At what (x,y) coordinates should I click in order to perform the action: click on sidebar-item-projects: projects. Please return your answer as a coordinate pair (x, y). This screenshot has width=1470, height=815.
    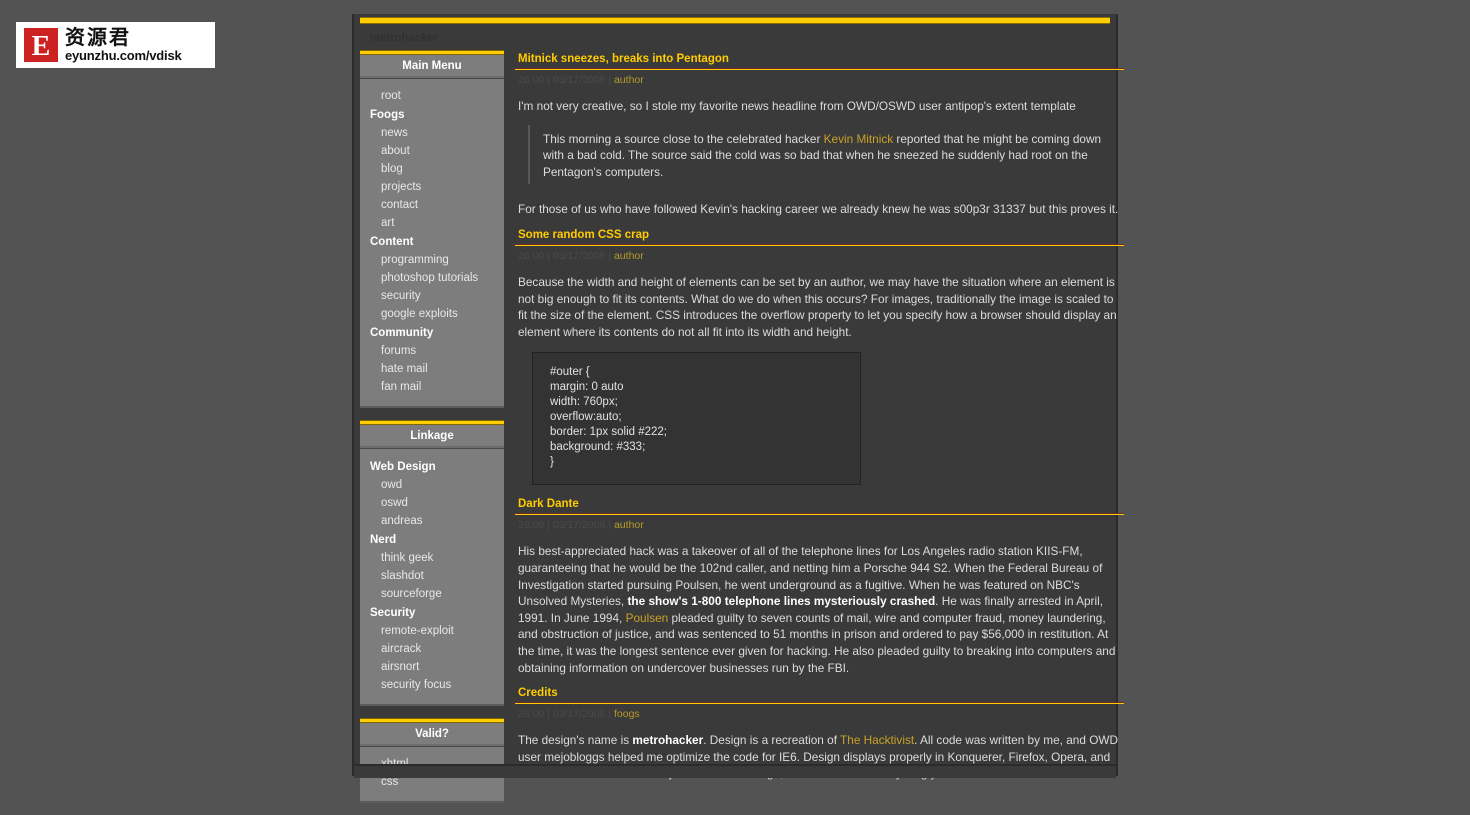
    Looking at the image, I should click on (432, 187).